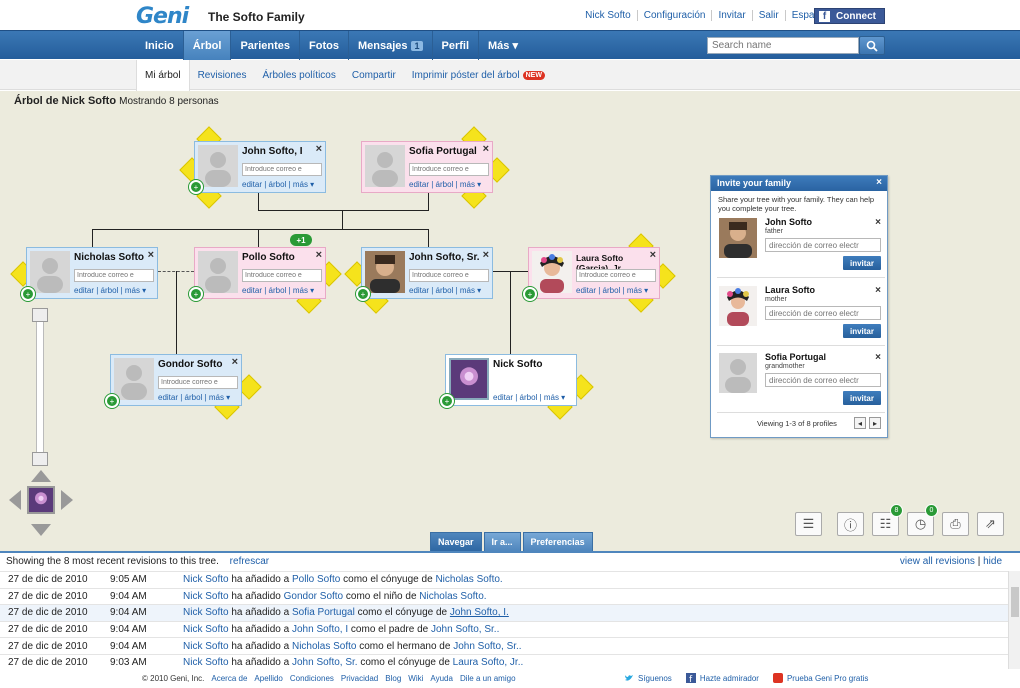  I want to click on export-button: ⇗, so click(990, 524).